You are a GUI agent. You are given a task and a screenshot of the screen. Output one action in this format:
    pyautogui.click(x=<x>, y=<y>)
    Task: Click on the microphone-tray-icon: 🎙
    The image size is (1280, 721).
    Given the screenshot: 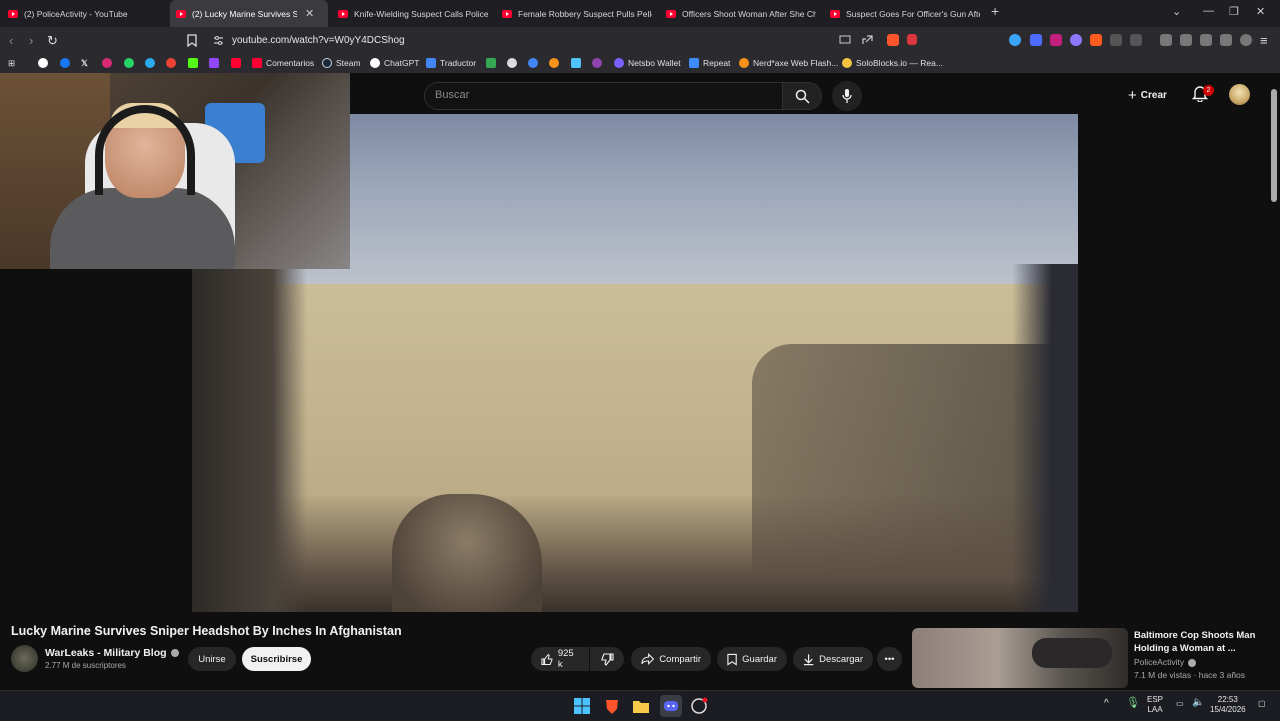 What is the action you would take?
    pyautogui.click(x=1133, y=703)
    